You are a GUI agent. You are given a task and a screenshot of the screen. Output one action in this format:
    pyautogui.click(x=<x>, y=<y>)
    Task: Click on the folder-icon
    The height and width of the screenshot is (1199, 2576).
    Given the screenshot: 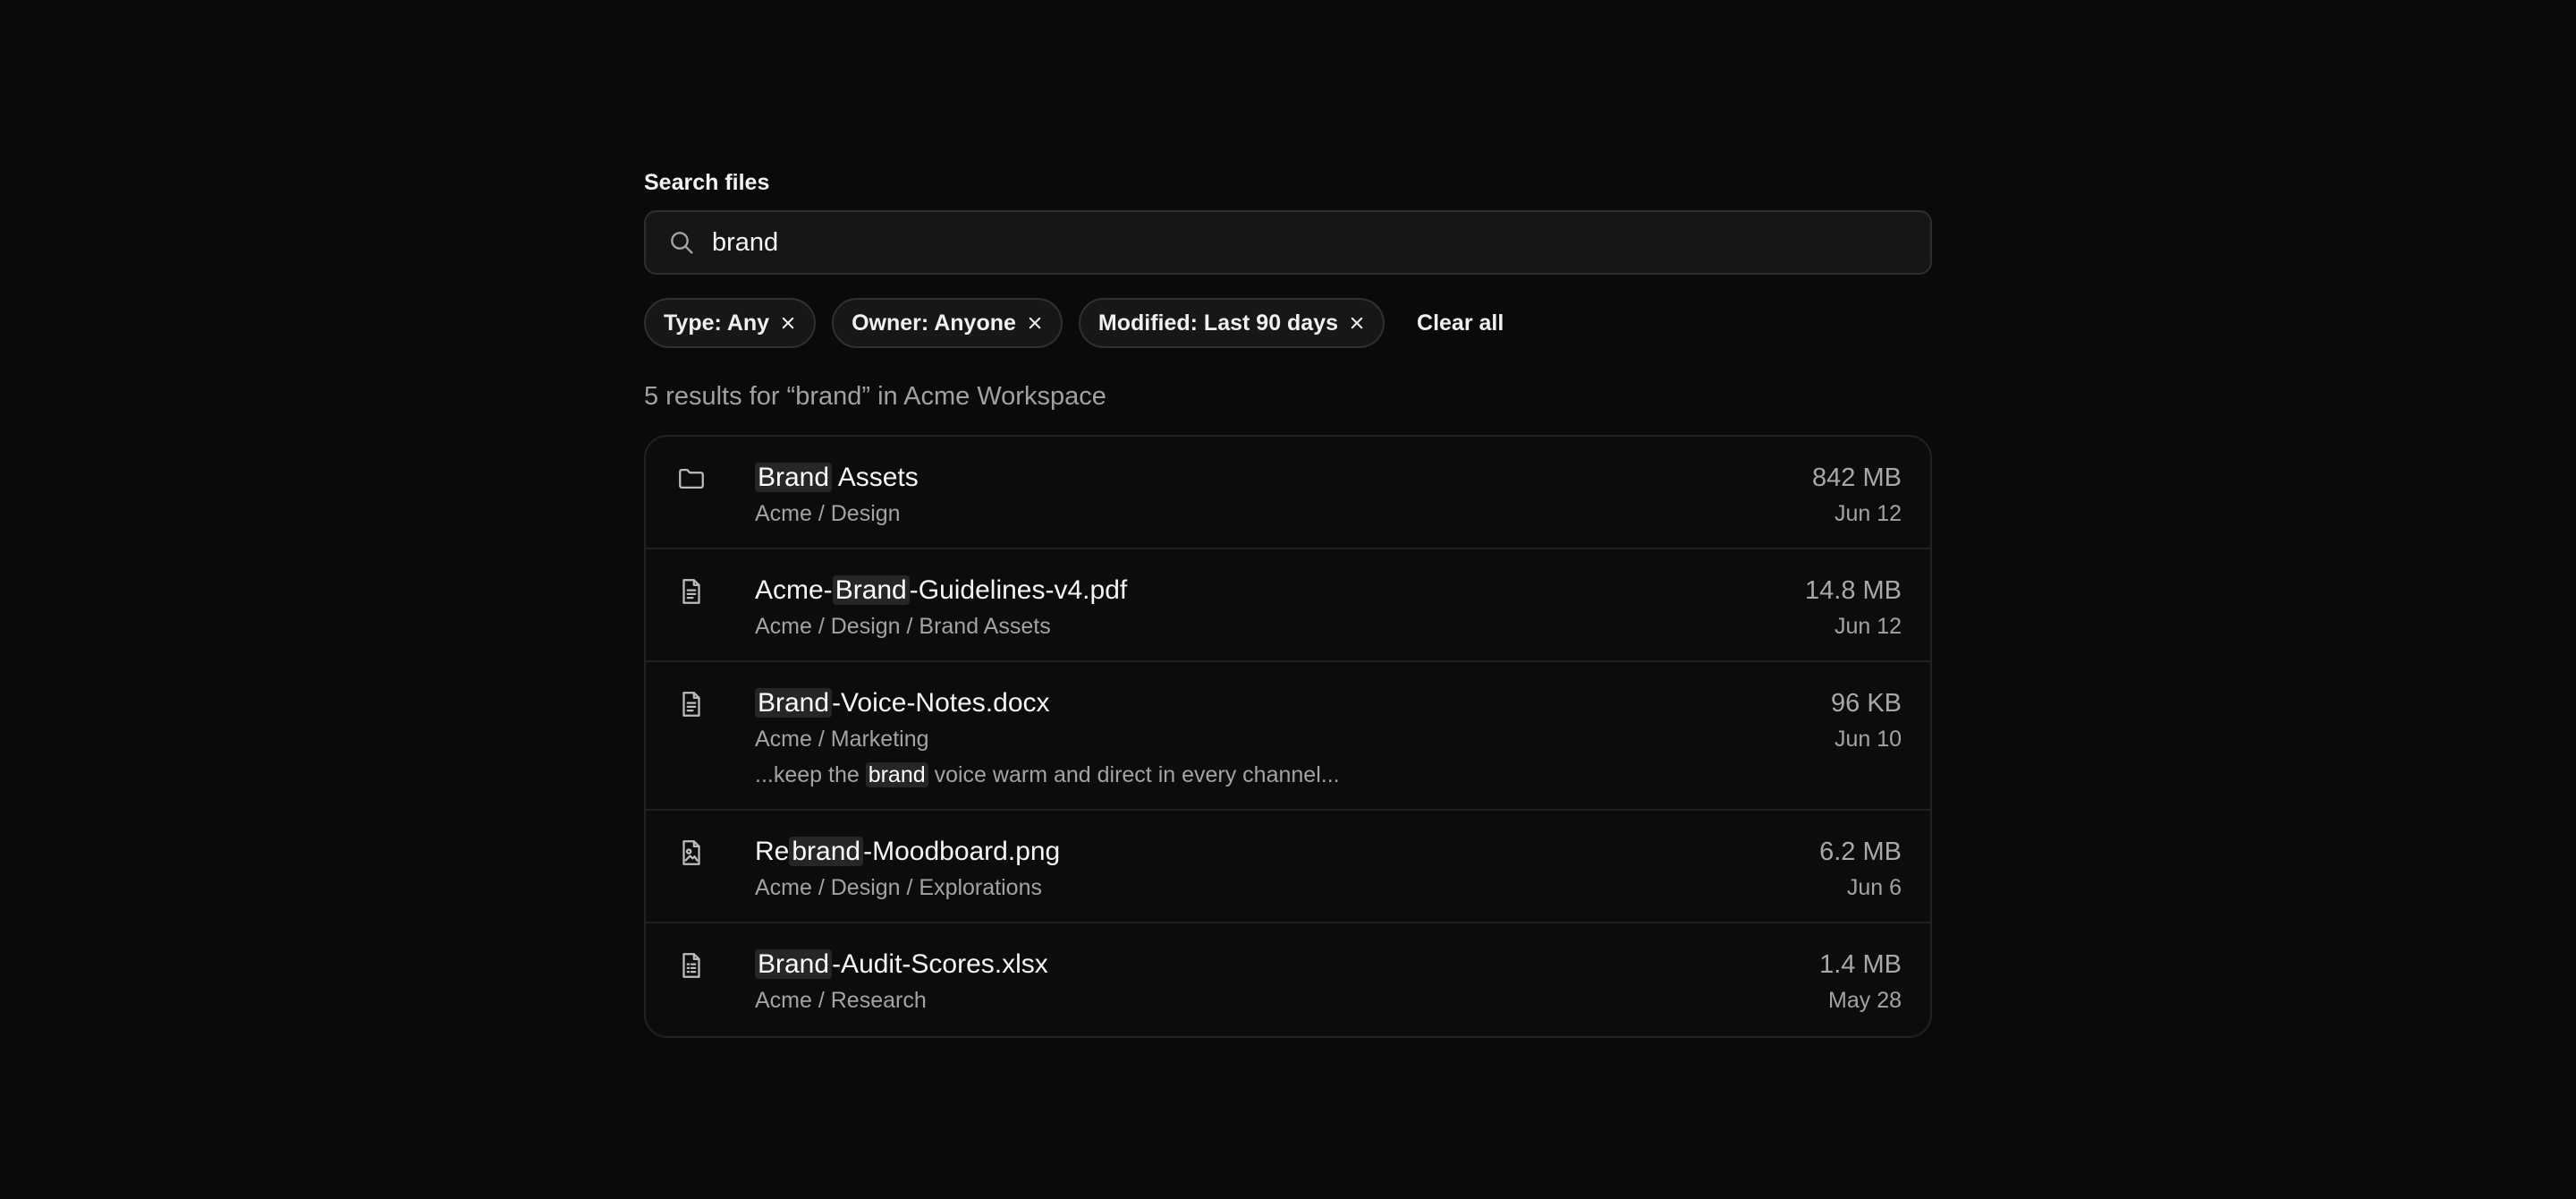 What is the action you would take?
    pyautogui.click(x=691, y=479)
    